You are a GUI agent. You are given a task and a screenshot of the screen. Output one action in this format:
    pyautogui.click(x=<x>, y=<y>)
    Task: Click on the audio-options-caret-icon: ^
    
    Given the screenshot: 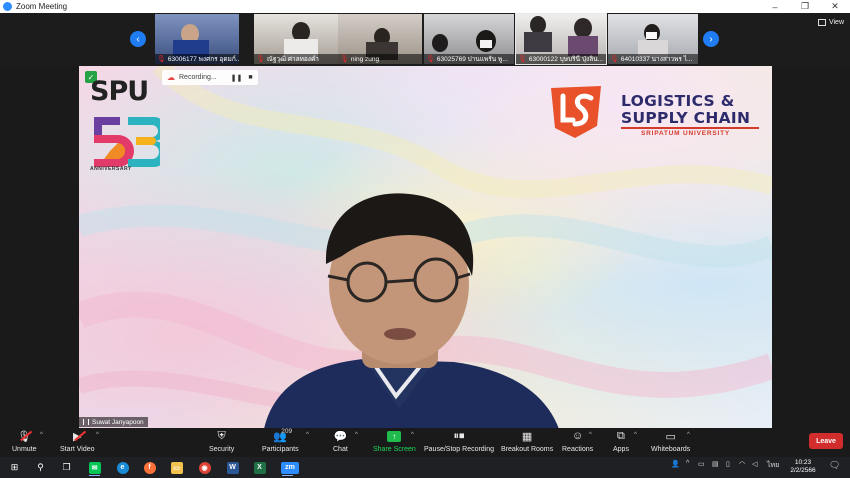 What is the action you would take?
    pyautogui.click(x=41, y=435)
    